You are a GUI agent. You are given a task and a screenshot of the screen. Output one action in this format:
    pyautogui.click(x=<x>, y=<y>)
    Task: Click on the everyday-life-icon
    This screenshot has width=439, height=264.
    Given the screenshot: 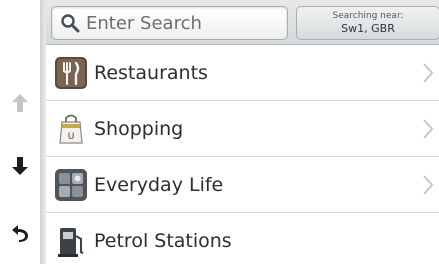 What is the action you would take?
    pyautogui.click(x=71, y=185)
    